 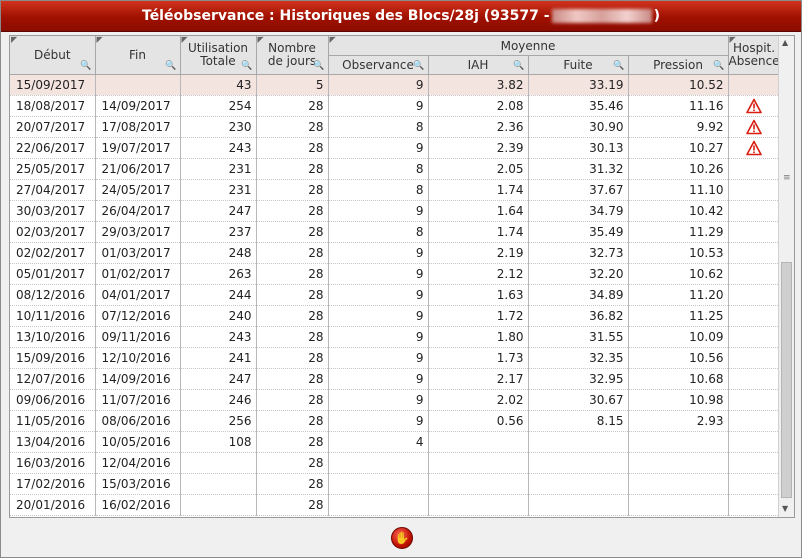 What do you see at coordinates (395, 232) in the screenshot?
I see `table-row: 02/03/2017 29/03/2017 237 28 8 1.74 35.49 11.29` at bounding box center [395, 232].